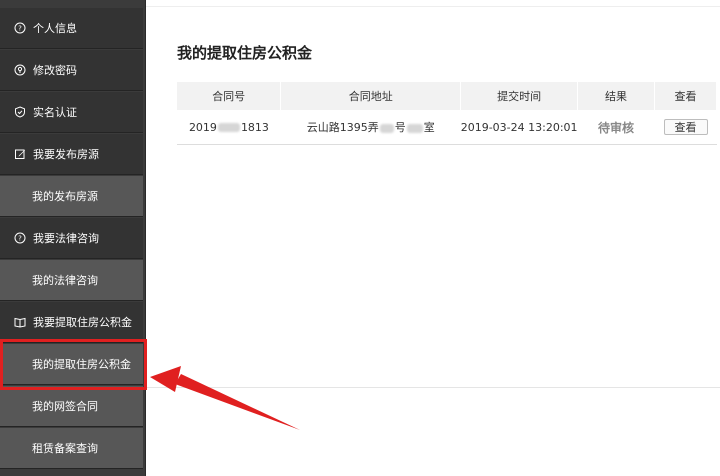 The image size is (720, 476). Describe the element at coordinates (254, 127) in the screenshot. I see `contract-number-suffix: 1813` at that location.